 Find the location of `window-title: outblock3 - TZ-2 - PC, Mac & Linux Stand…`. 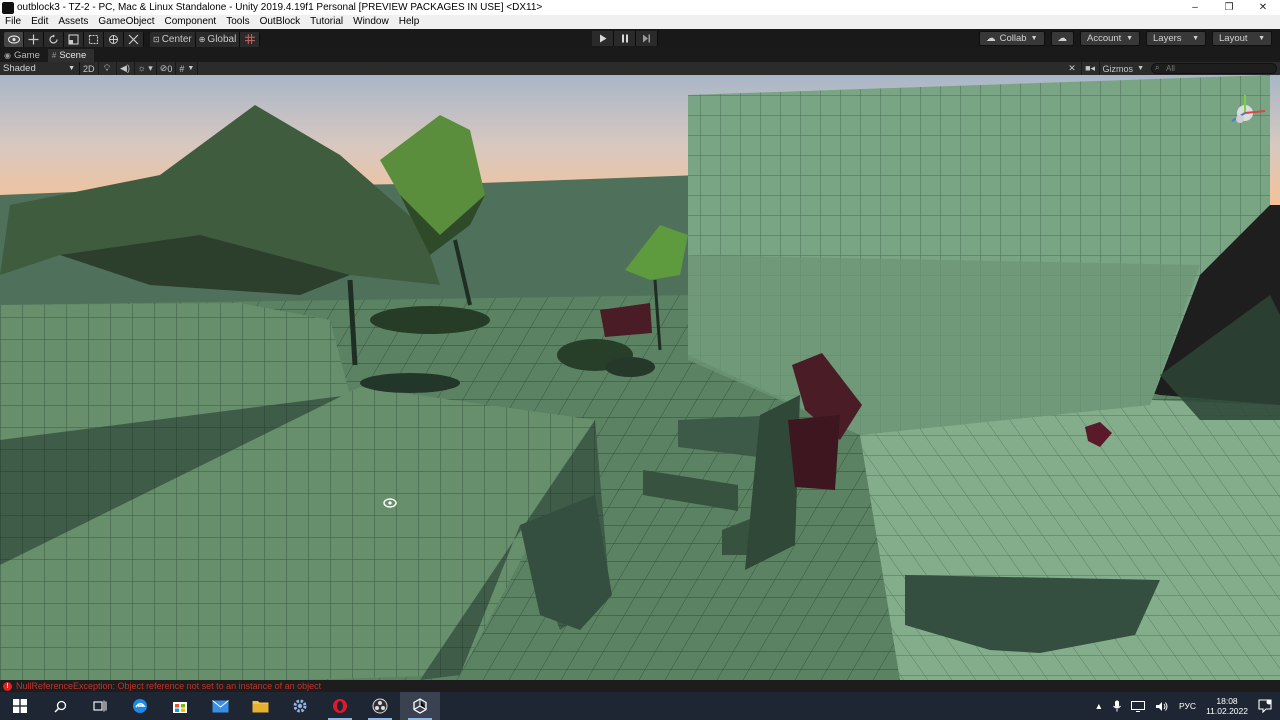

window-title: outblock3 - TZ-2 - PC, Mac & Linux Stand… is located at coordinates (280, 7).